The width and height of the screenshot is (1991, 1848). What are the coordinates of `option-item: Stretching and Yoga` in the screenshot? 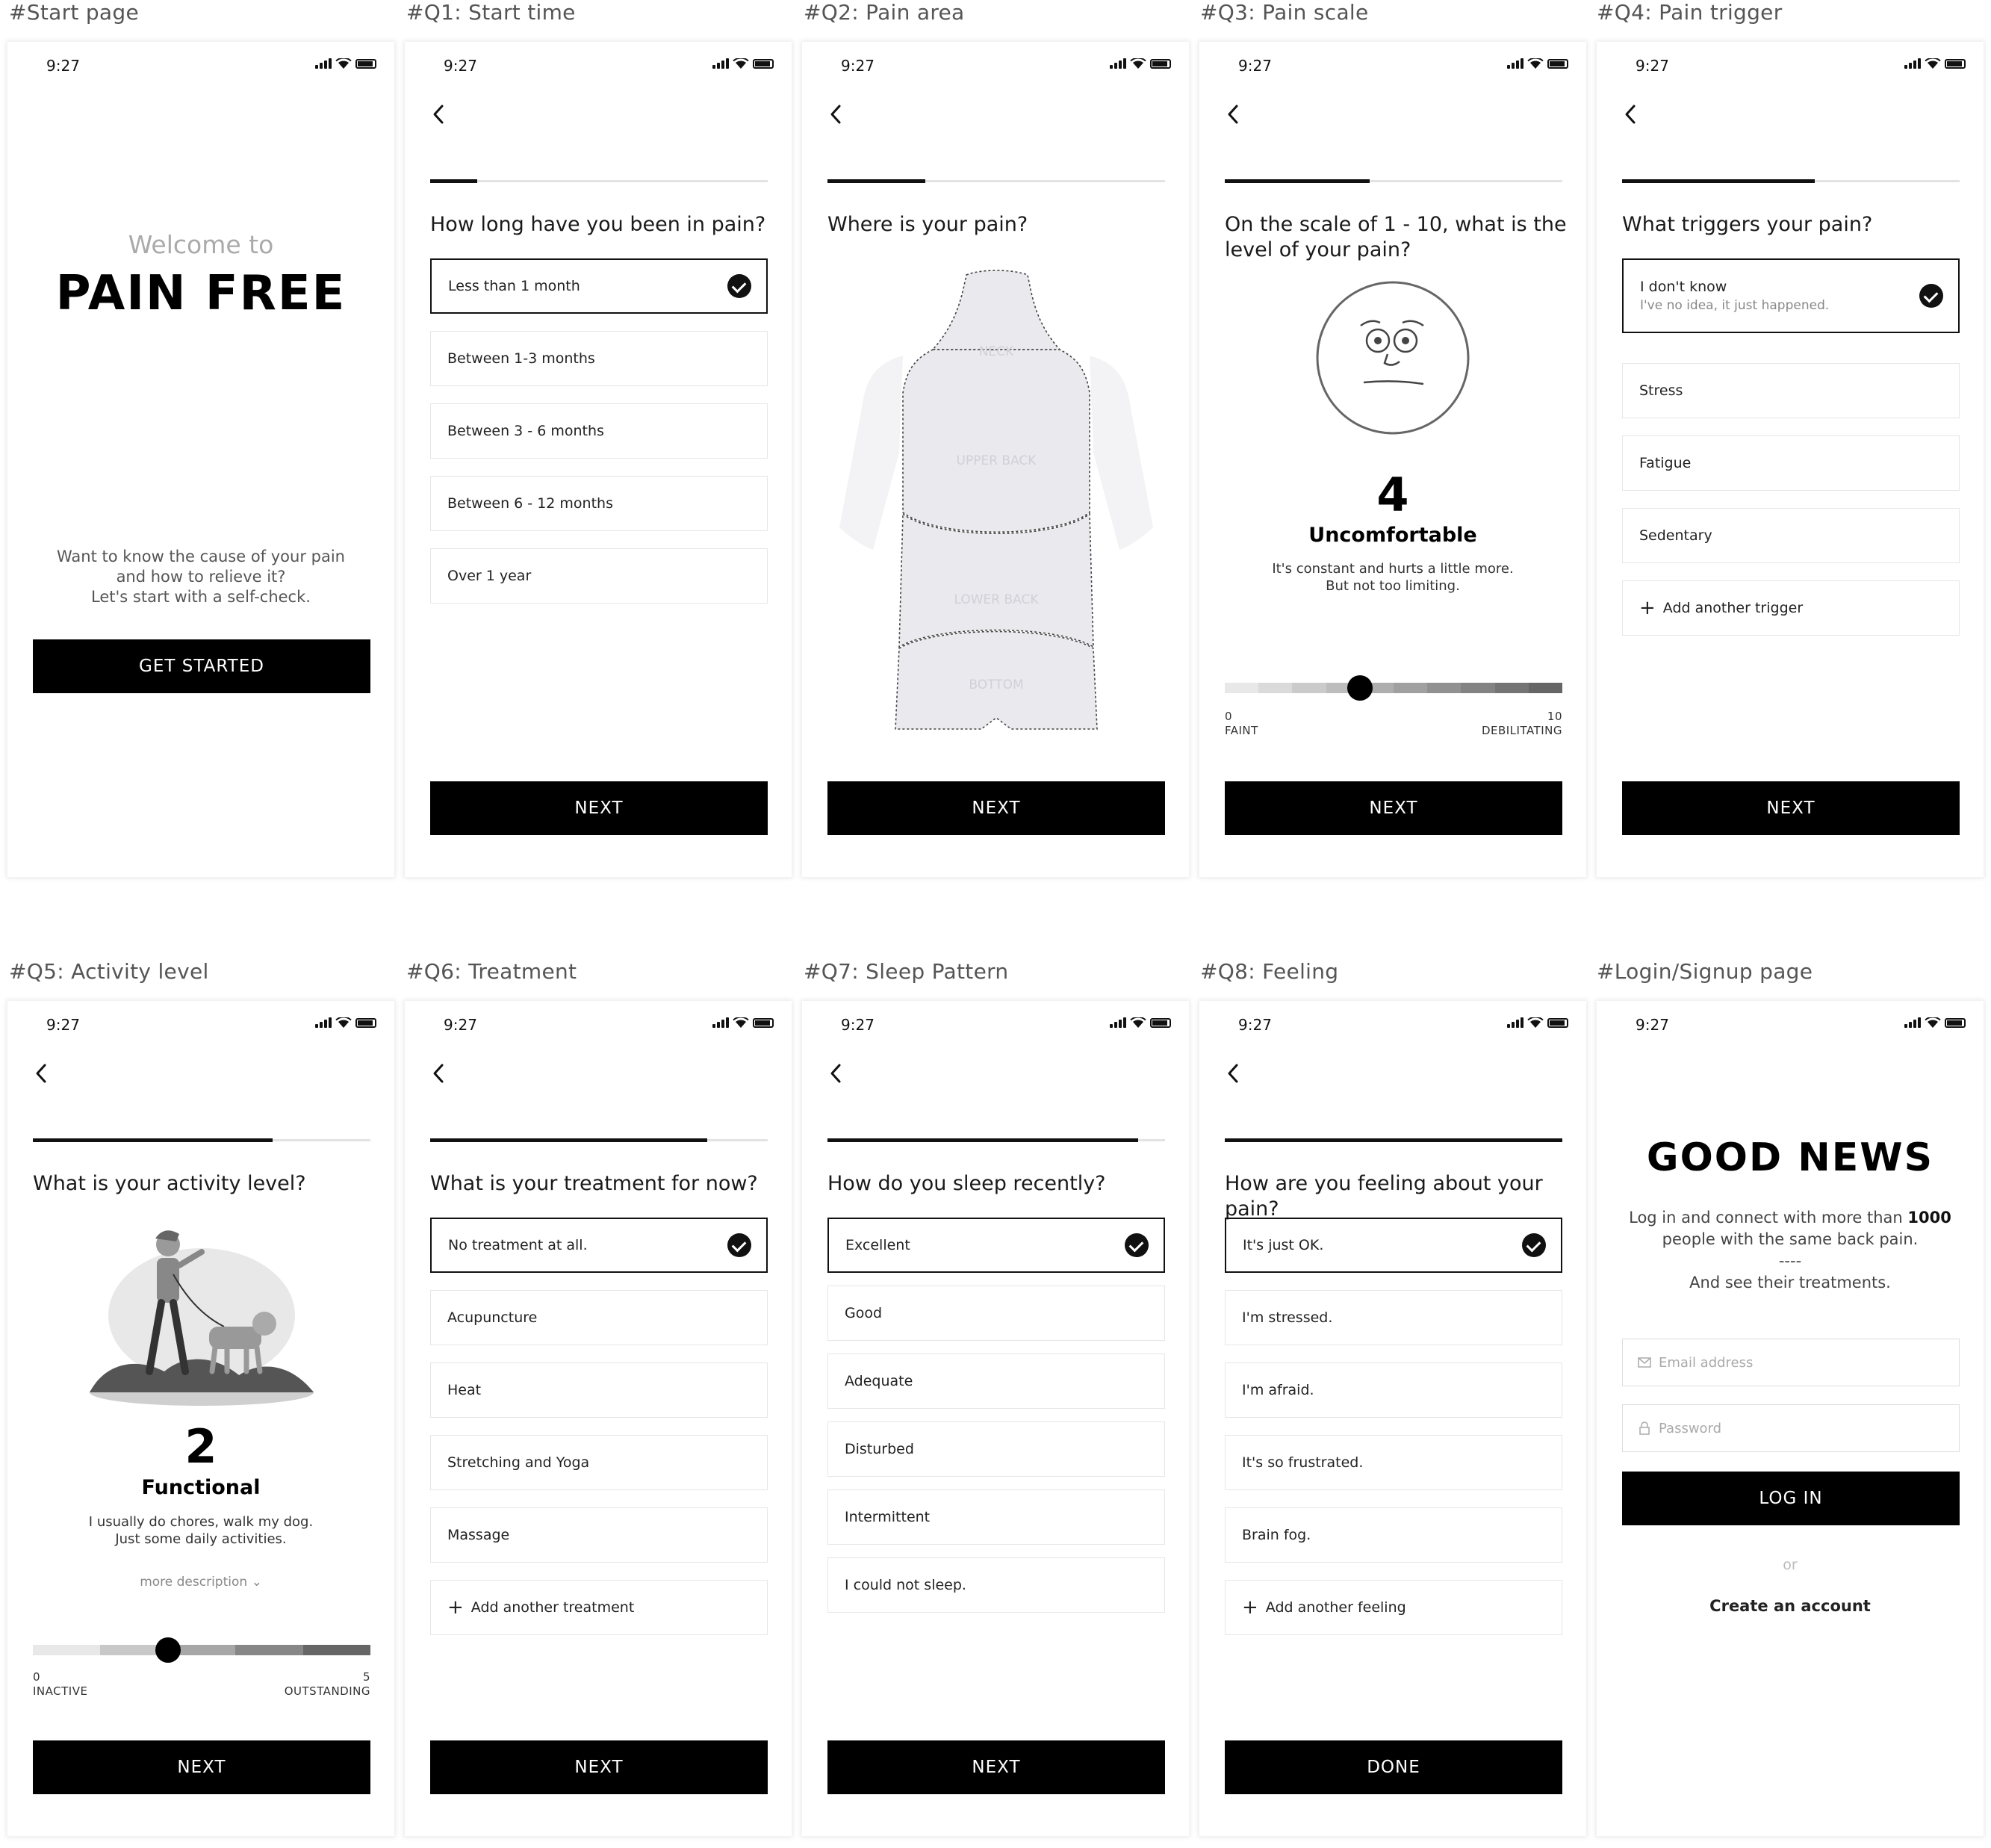 It's located at (599, 1463).